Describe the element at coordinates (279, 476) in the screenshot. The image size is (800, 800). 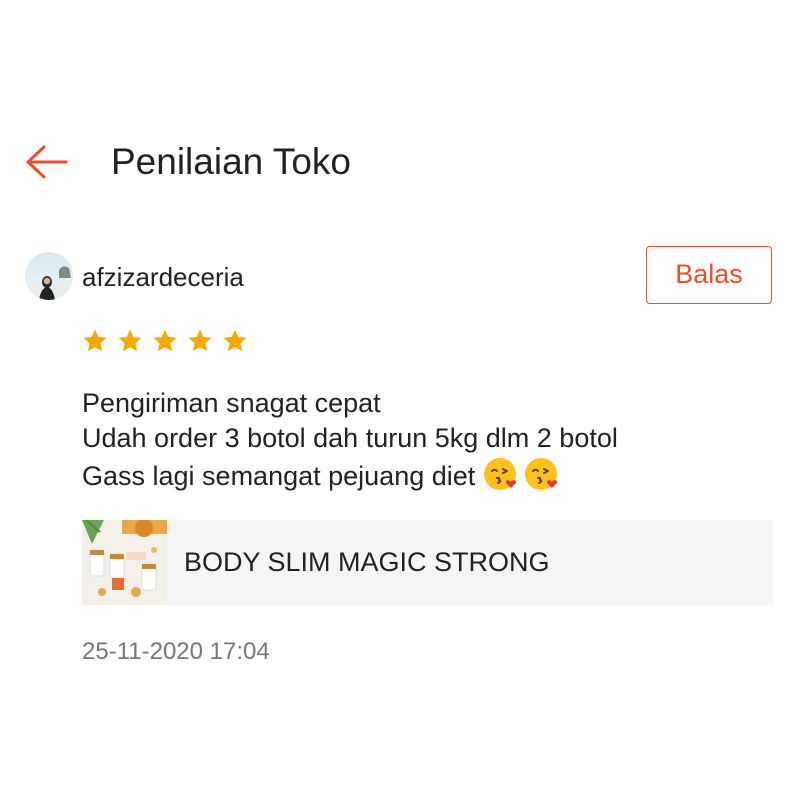
I see `review-text-segment: Gass lagi semangat pejuang diet` at that location.